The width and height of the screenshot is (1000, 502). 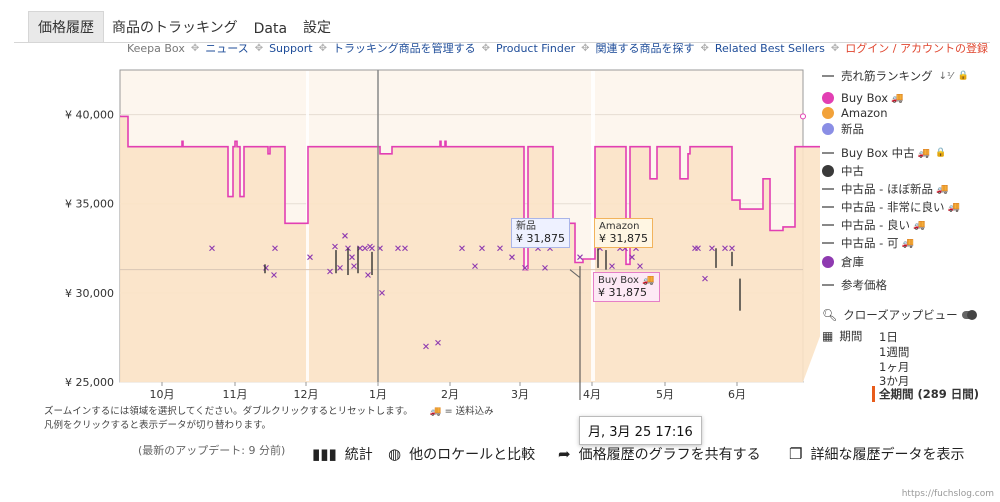 I want to click on period-all: 全期間 (289 日間), so click(x=925, y=394).